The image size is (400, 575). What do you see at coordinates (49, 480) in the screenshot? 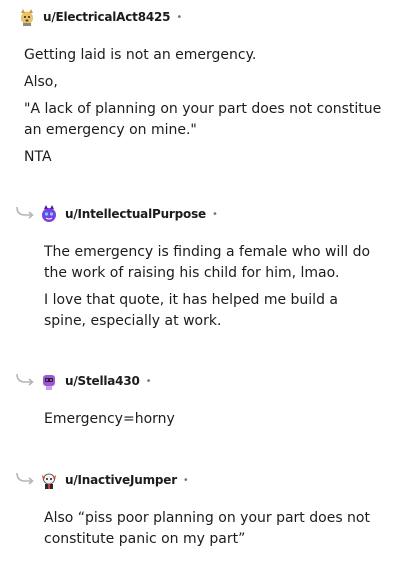
I see `red-dragon-avatar-icon` at bounding box center [49, 480].